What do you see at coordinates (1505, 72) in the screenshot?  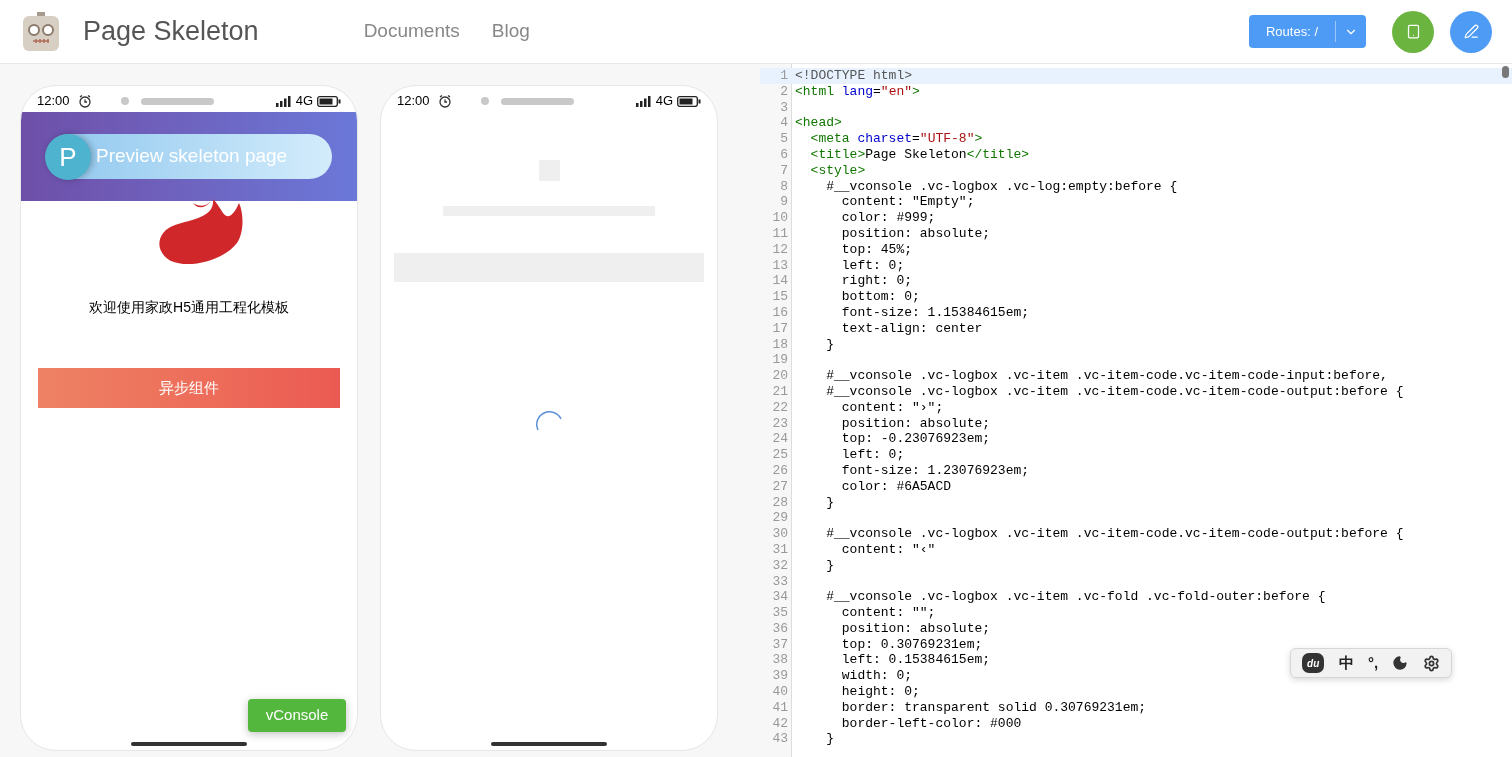 I see `scrollbar-thumb` at bounding box center [1505, 72].